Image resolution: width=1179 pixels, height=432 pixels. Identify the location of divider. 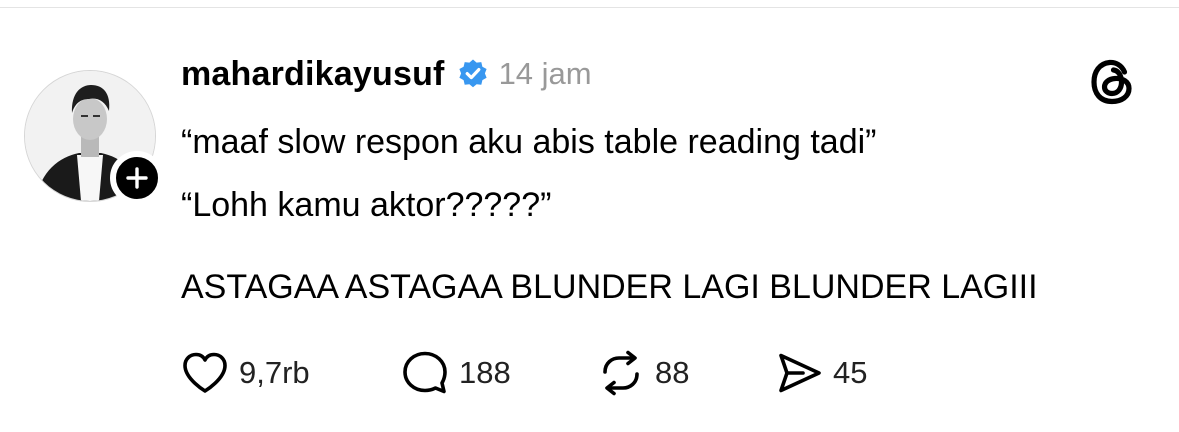
(589, 7).